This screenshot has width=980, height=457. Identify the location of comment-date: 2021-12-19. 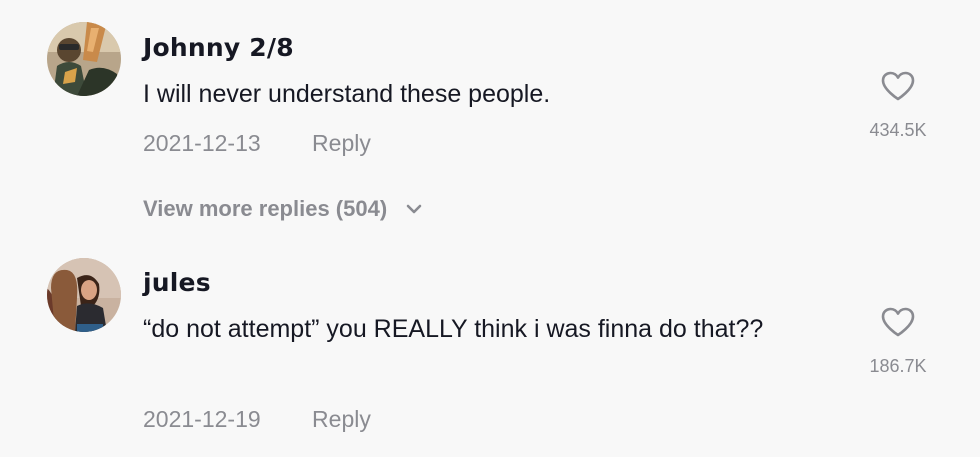
(202, 419).